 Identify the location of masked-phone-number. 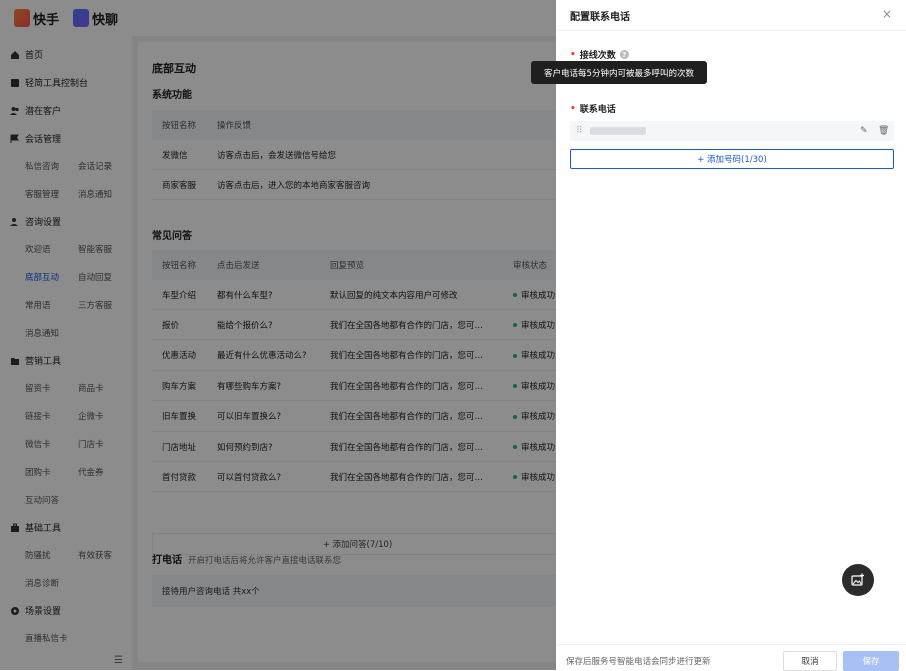
(618, 131).